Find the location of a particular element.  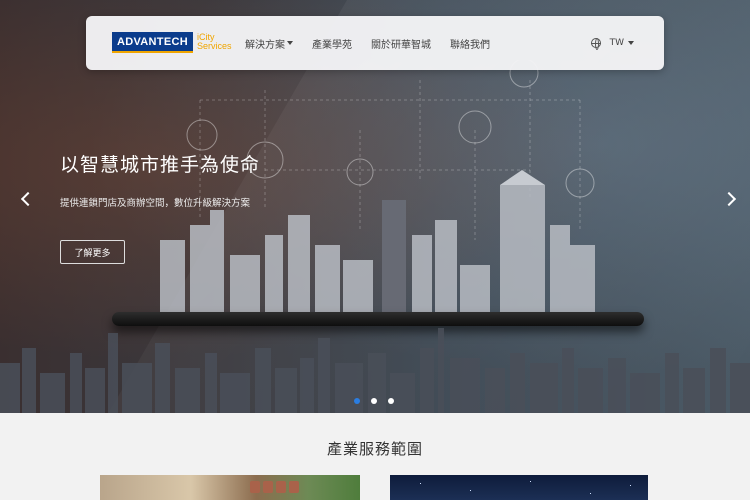

nav-item-label: 聯絡我們 is located at coordinates (470, 45).